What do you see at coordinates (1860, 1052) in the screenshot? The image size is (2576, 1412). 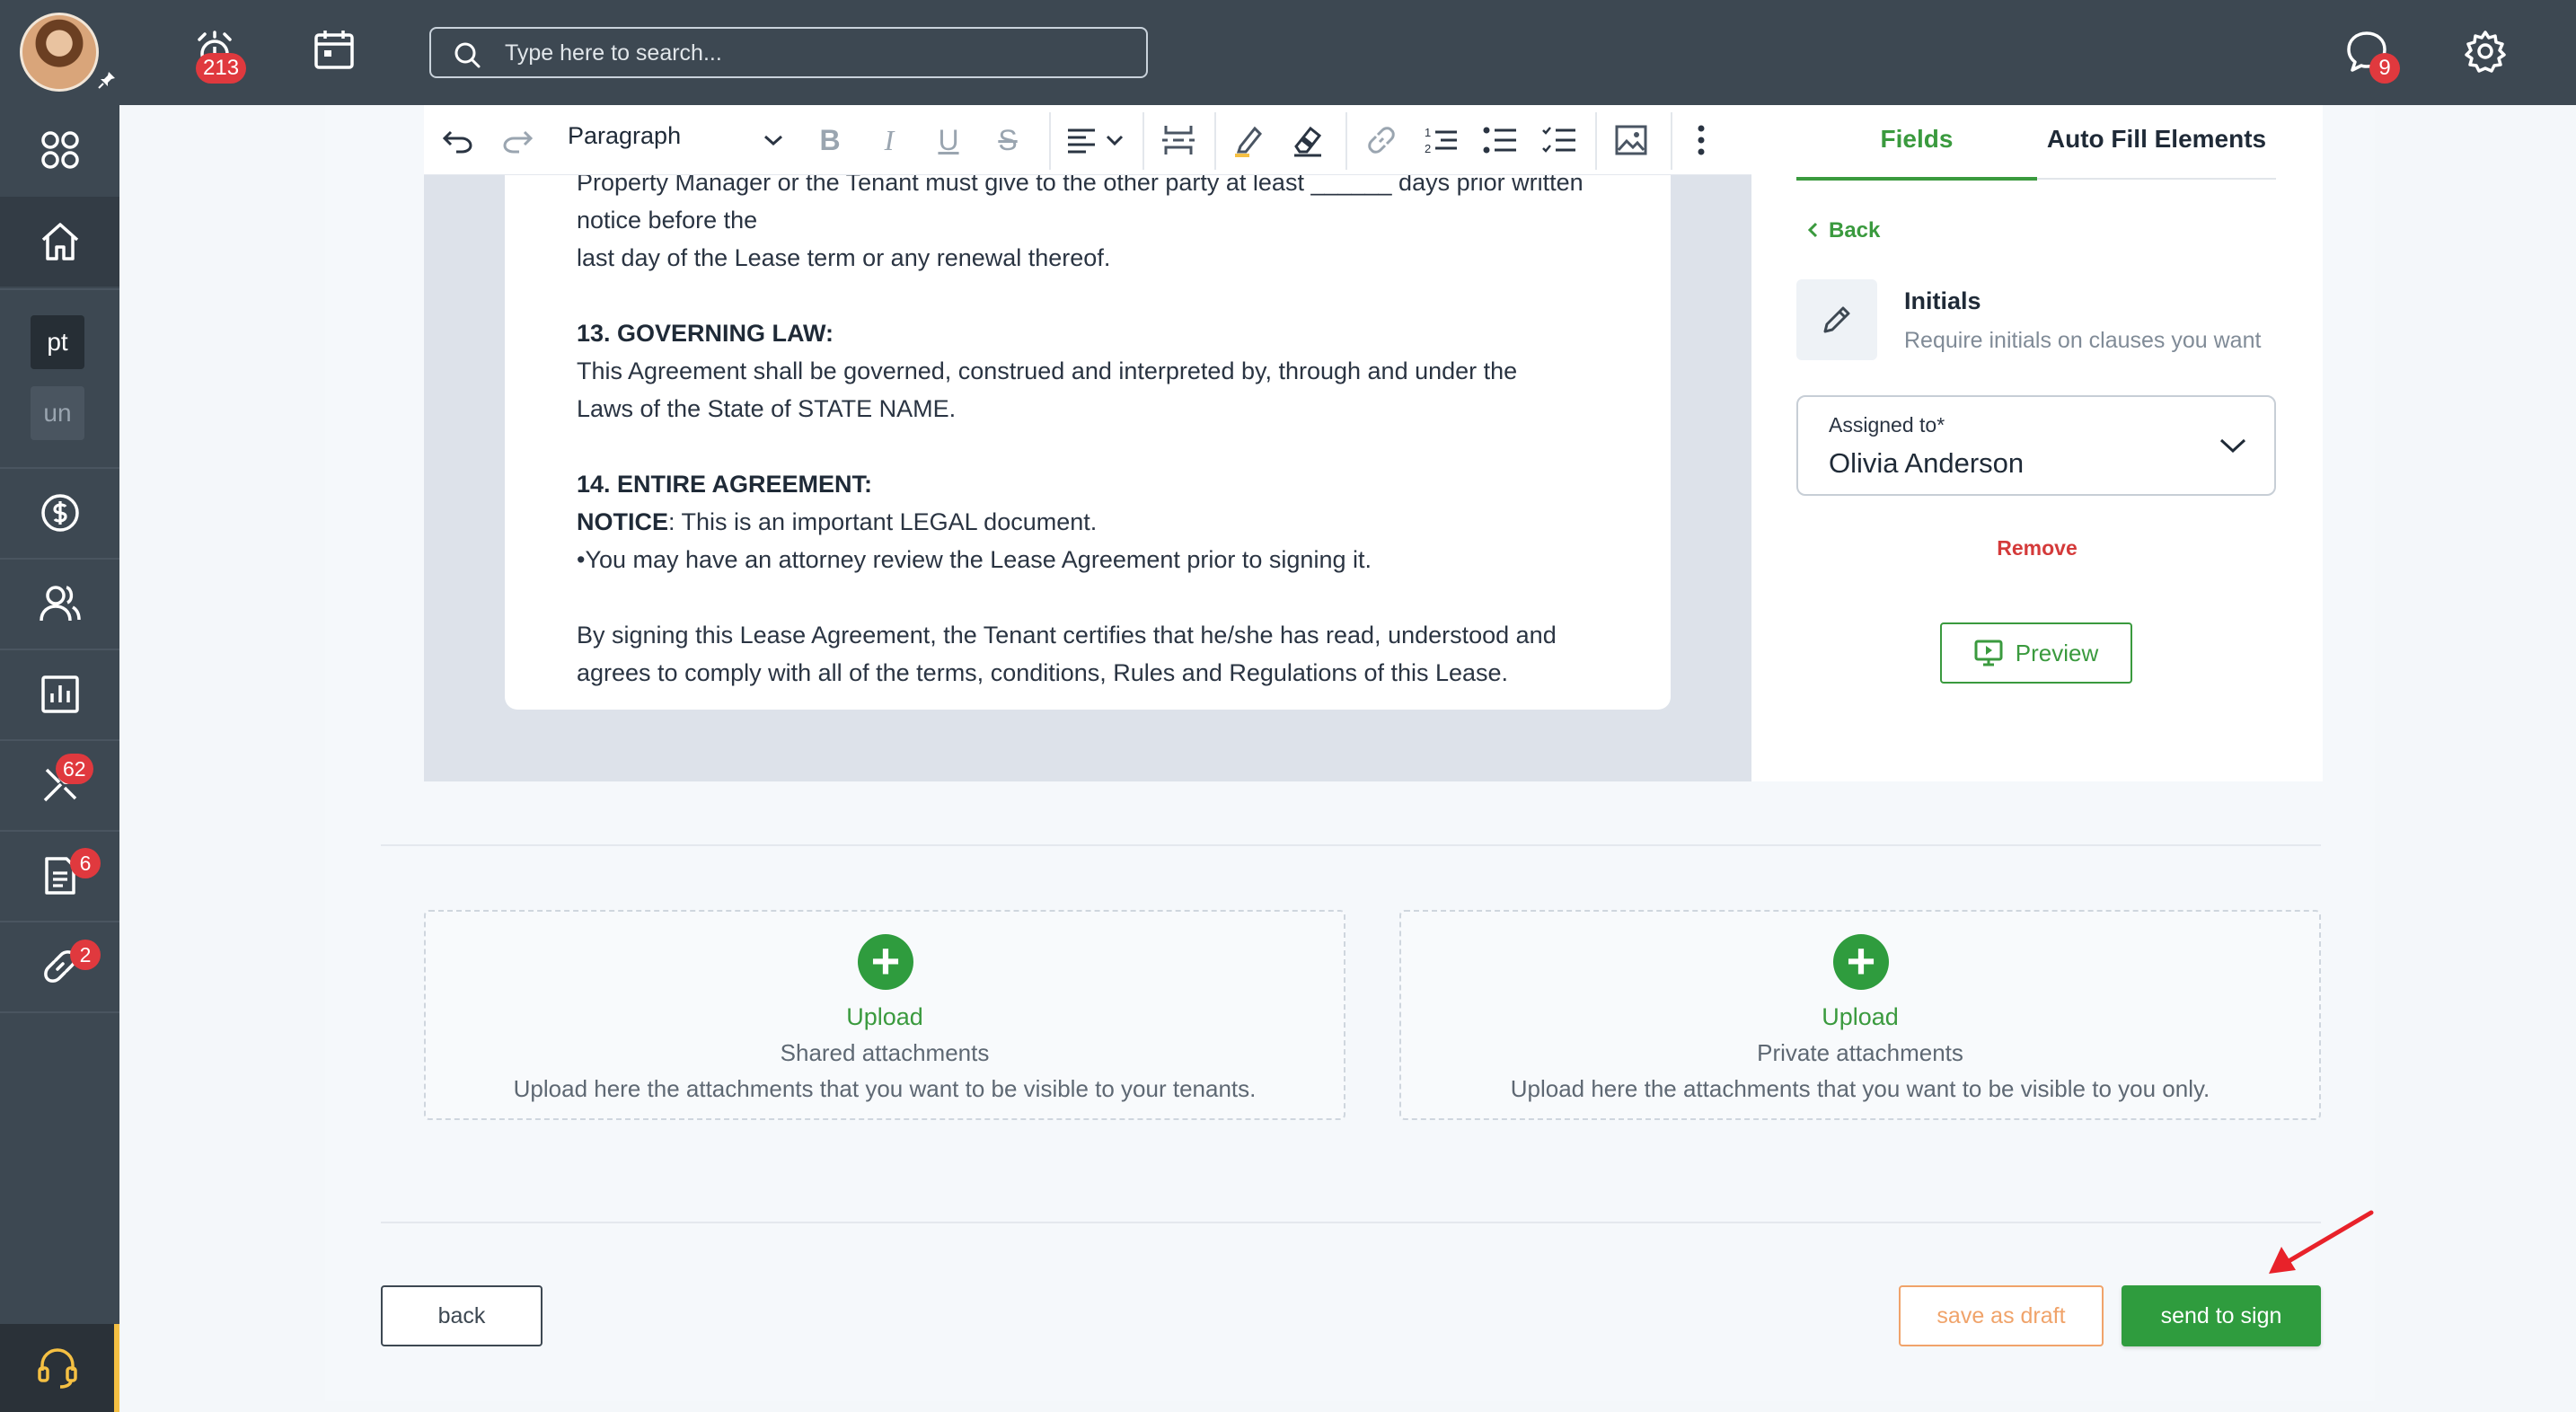 I see `private-attachments-title: Private attachments` at bounding box center [1860, 1052].